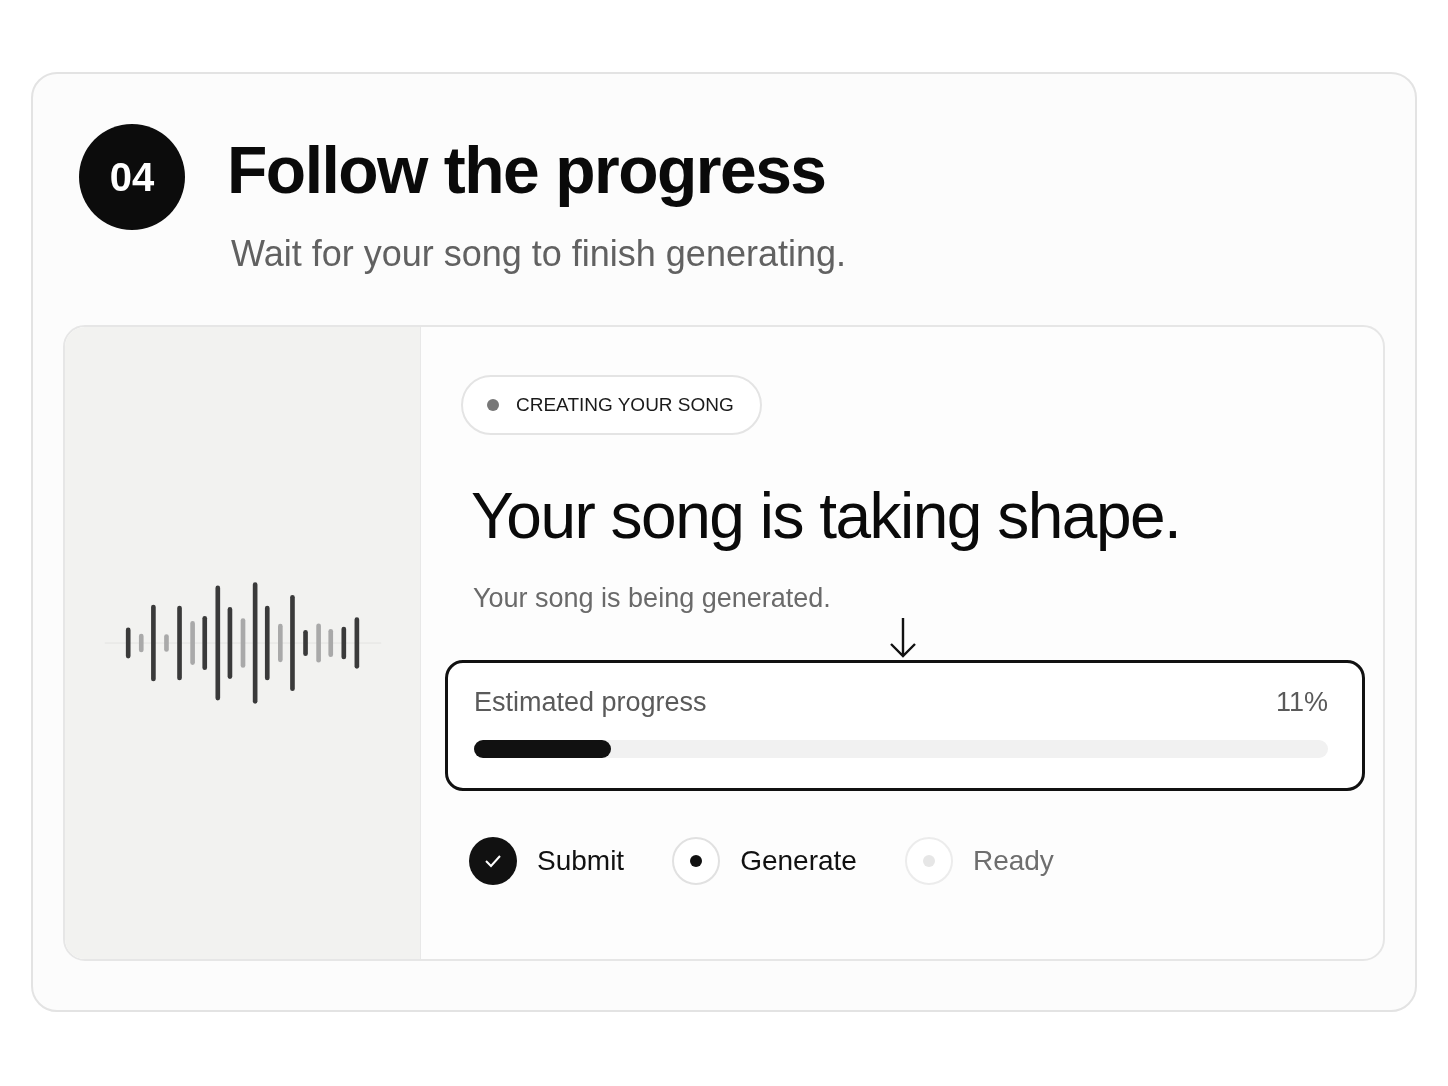 The width and height of the screenshot is (1448, 1086). I want to click on stage-label: Submit, so click(581, 860).